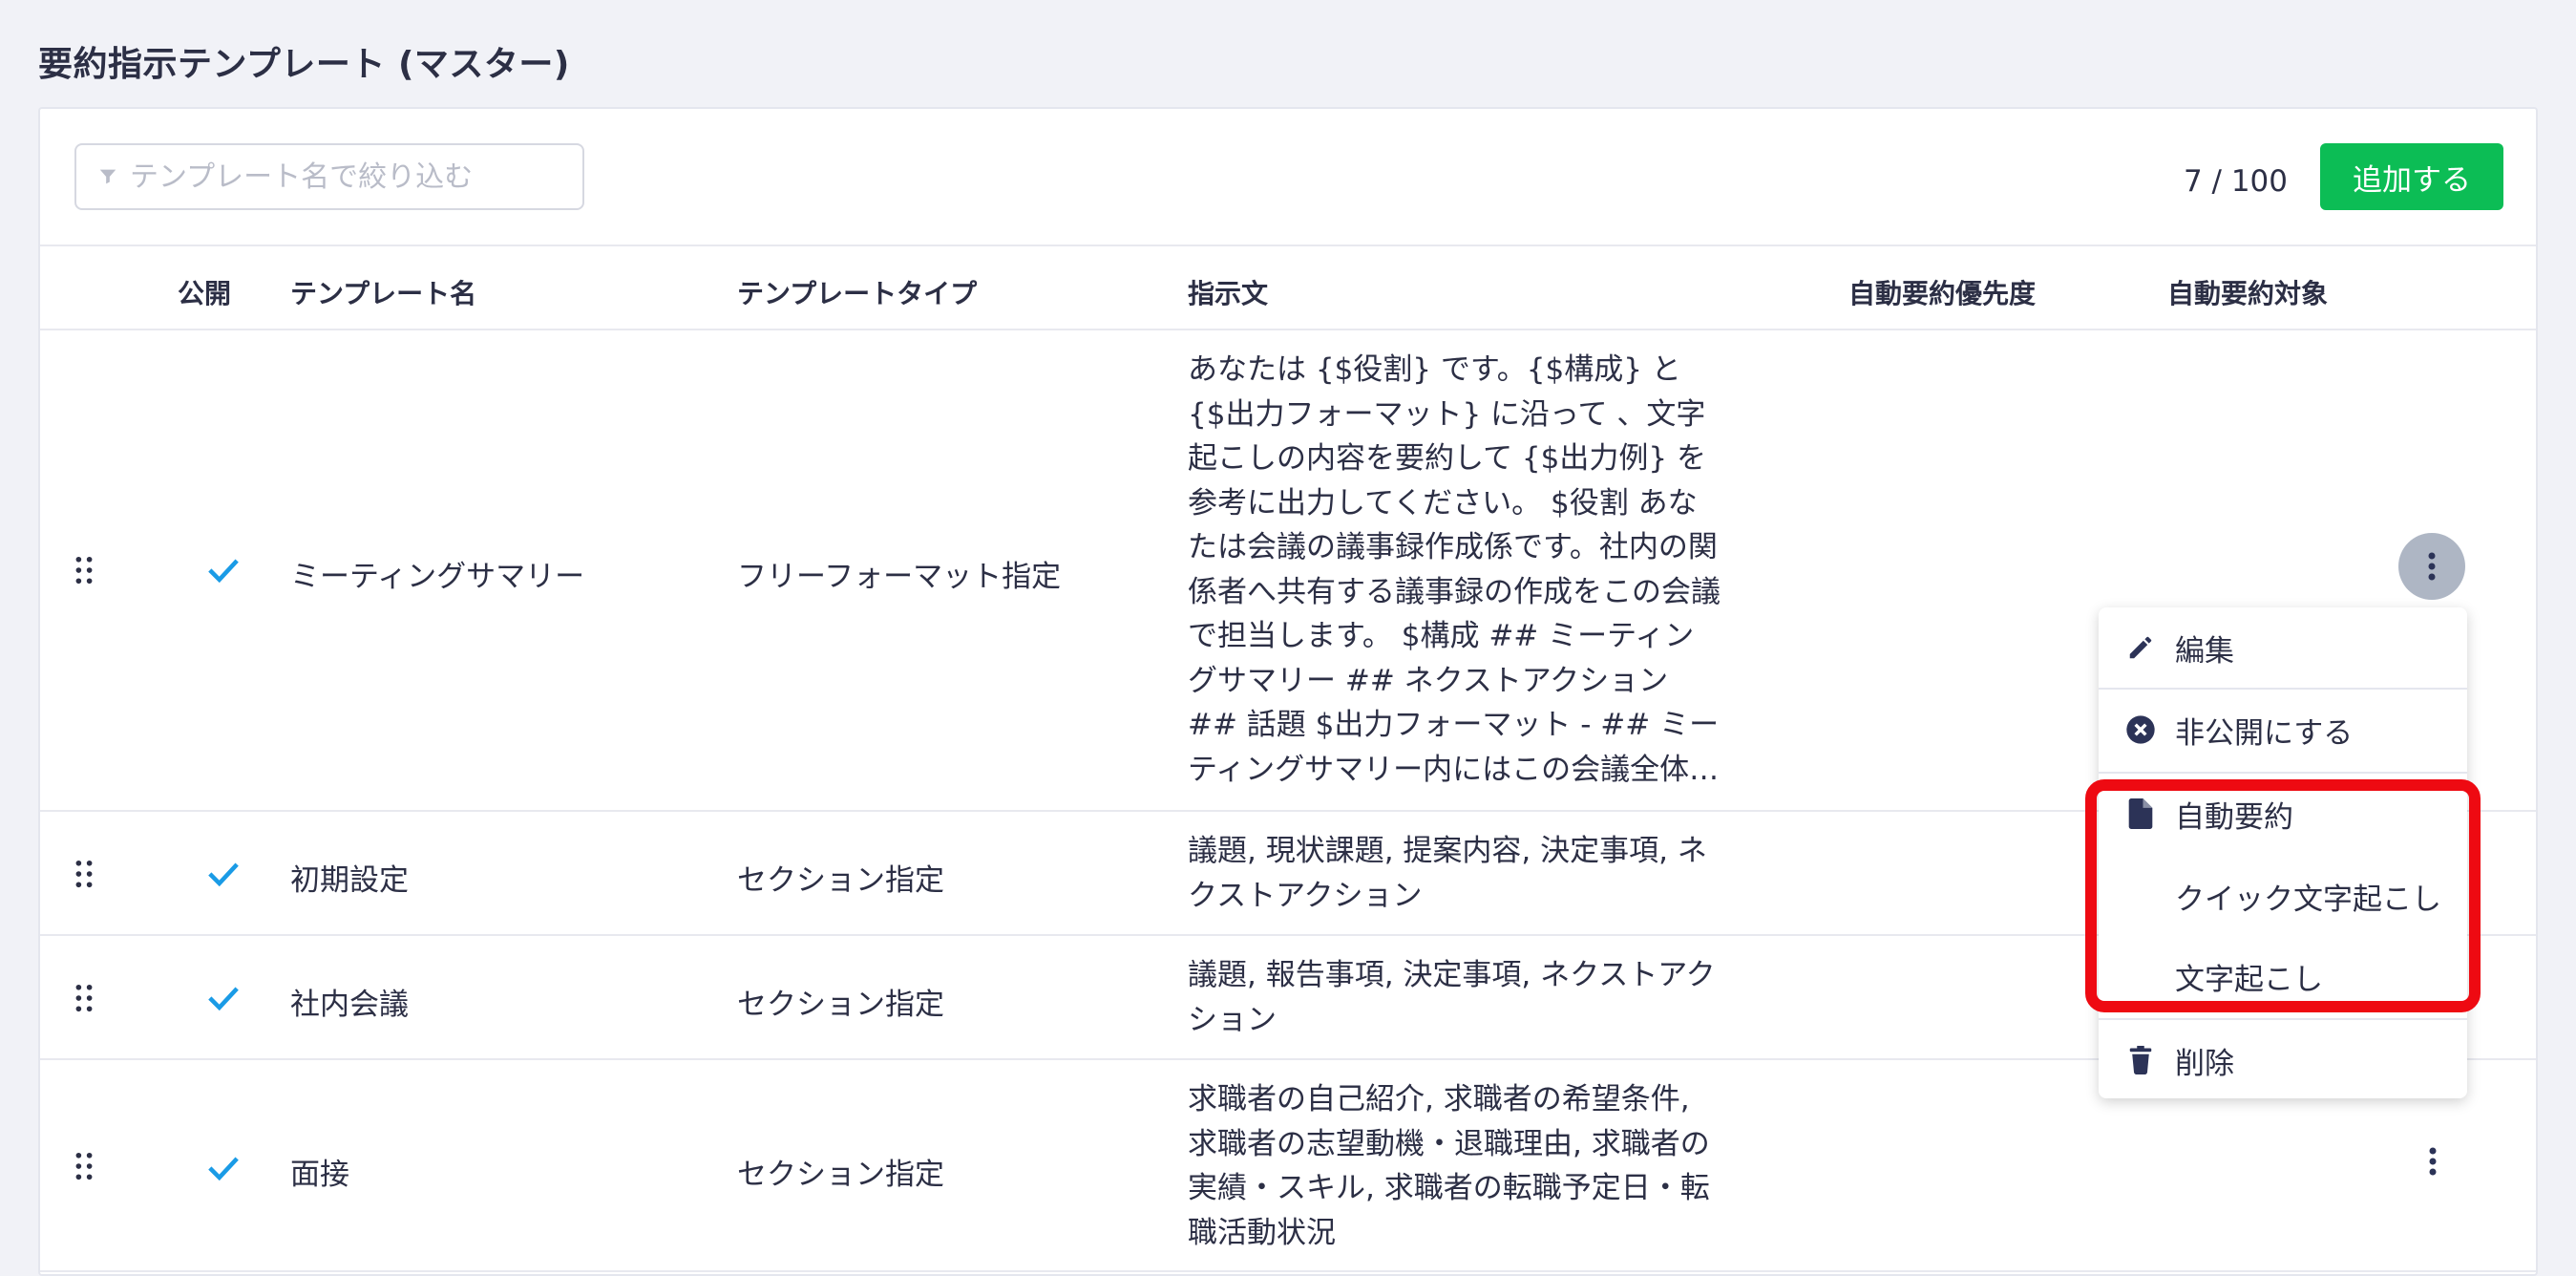  Describe the element at coordinates (2283, 976) in the screenshot. I see `menu-item-transcribe: 文字起こし` at that location.